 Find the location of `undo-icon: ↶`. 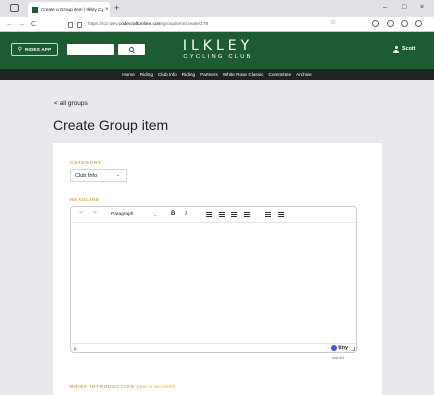

undo-icon: ↶ is located at coordinates (81, 214).